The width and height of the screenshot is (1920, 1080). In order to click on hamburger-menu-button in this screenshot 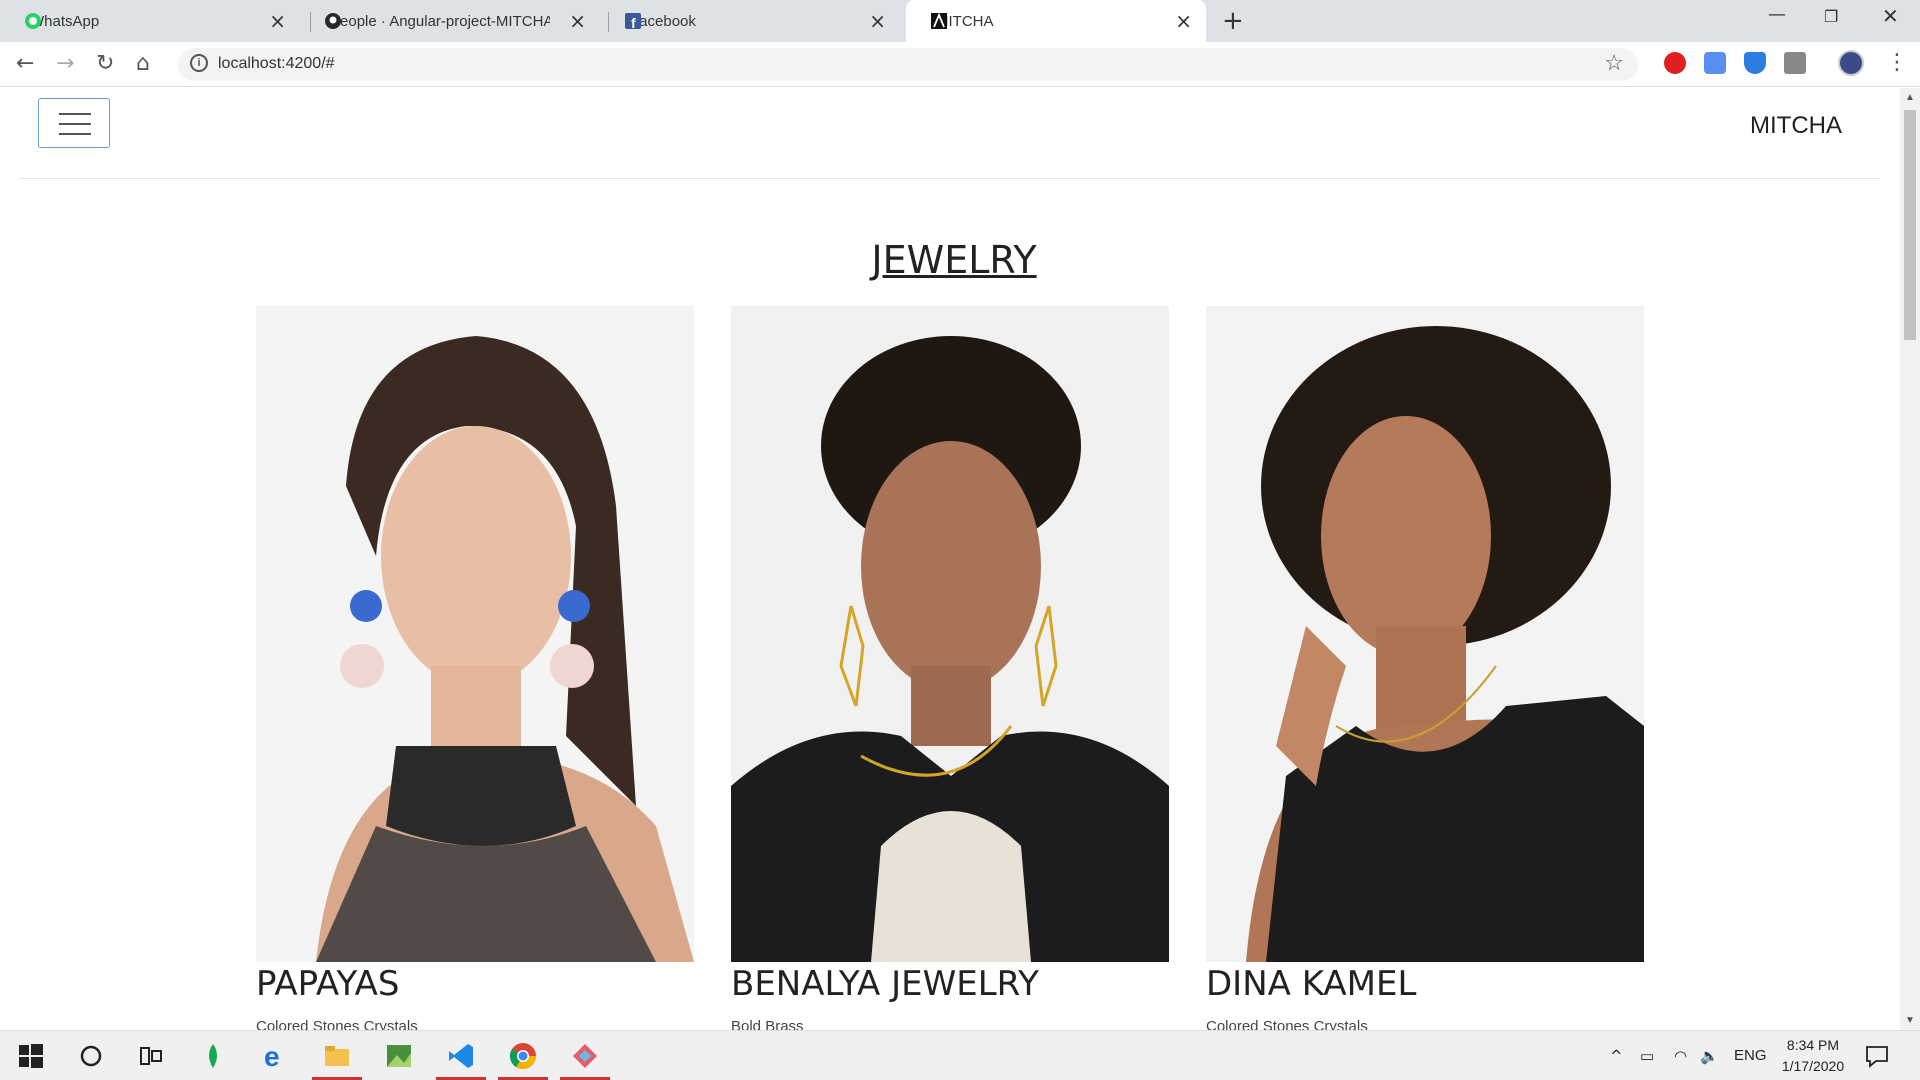, I will do `click(74, 123)`.